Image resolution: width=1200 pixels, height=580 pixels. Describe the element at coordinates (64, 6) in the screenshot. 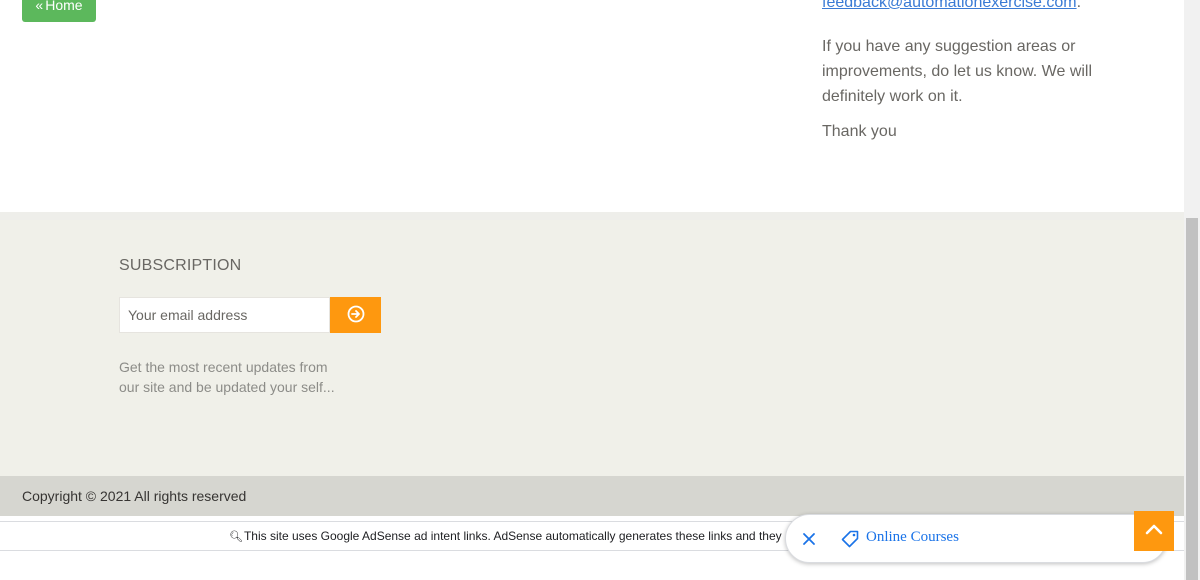

I see `home-button-label: Home` at that location.